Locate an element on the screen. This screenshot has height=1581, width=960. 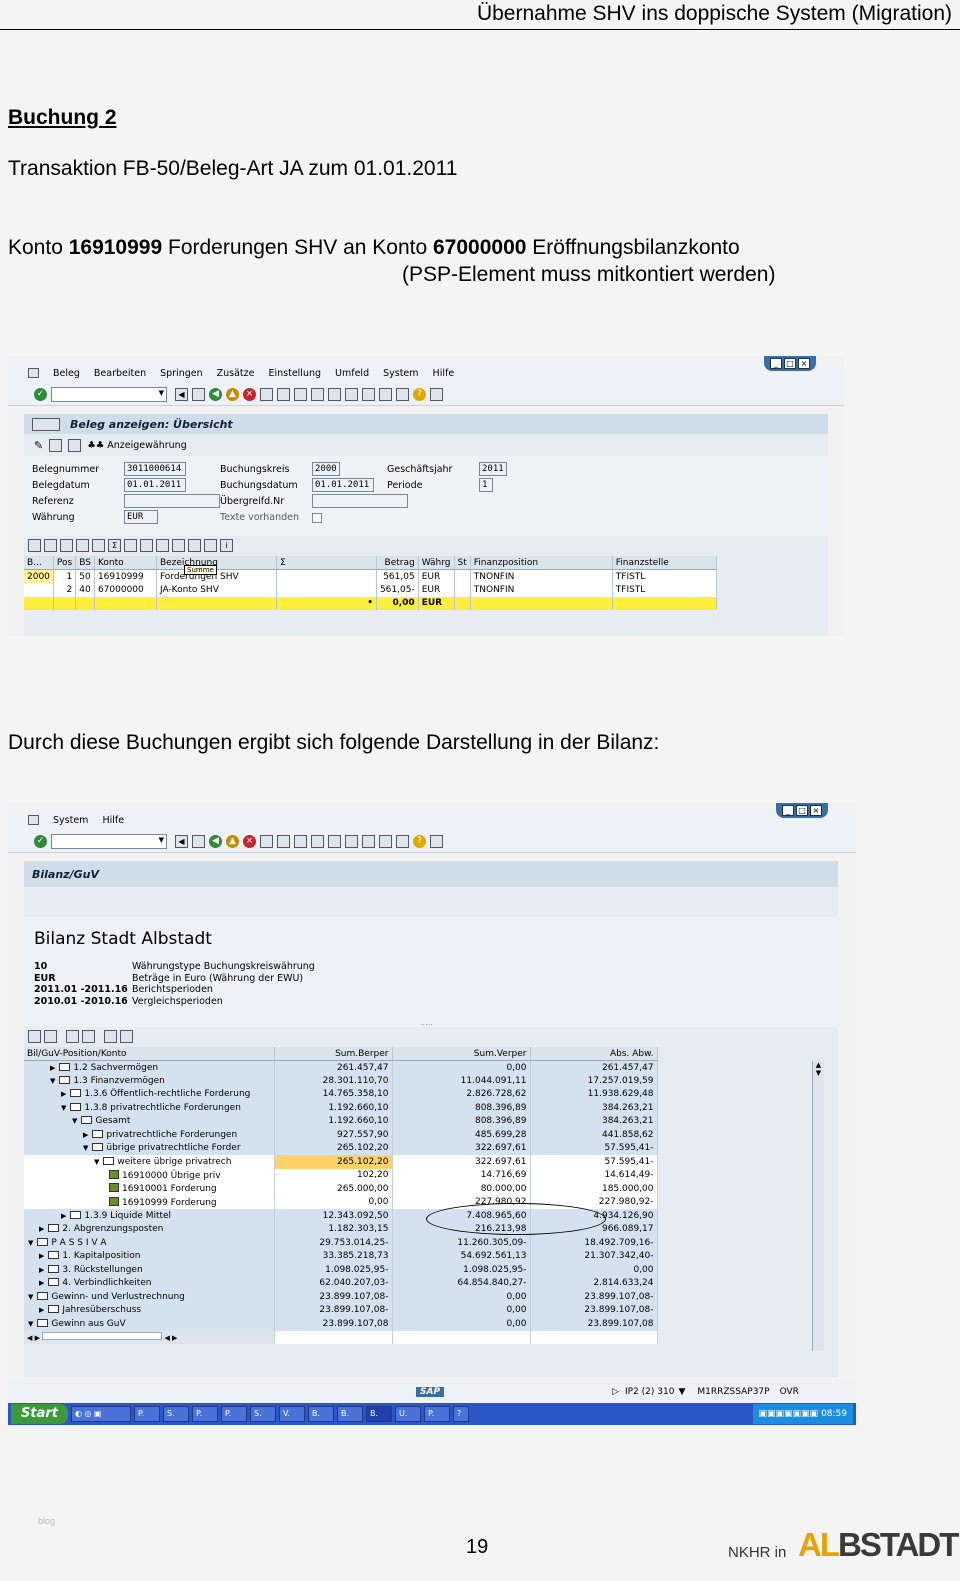
col-betrag: Betrag is located at coordinates (397, 563).